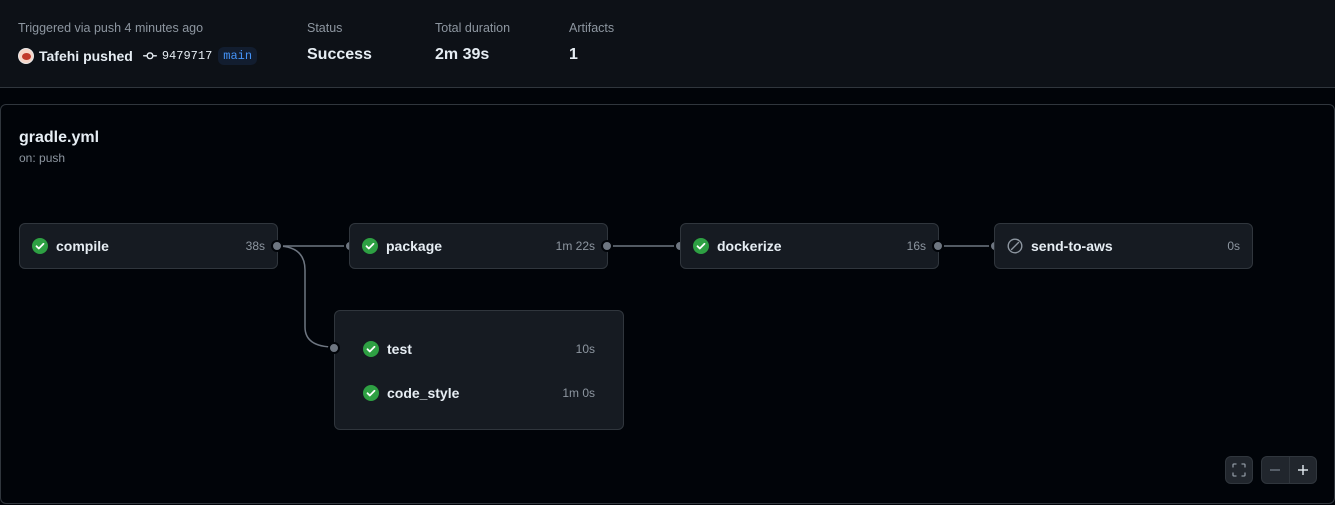 The image size is (1335, 505). I want to click on job-code-style: code_style 1m 0s, so click(479, 393).